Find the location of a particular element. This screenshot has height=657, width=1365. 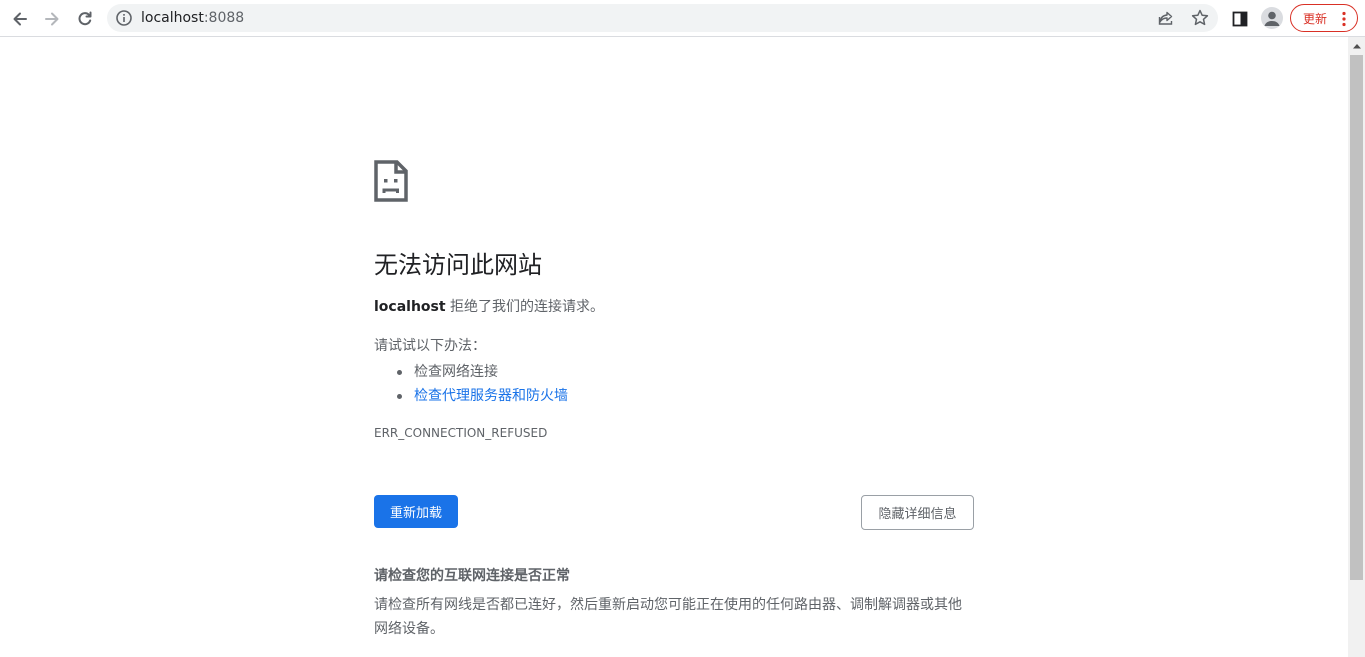

profile-avatar is located at coordinates (1272, 18).